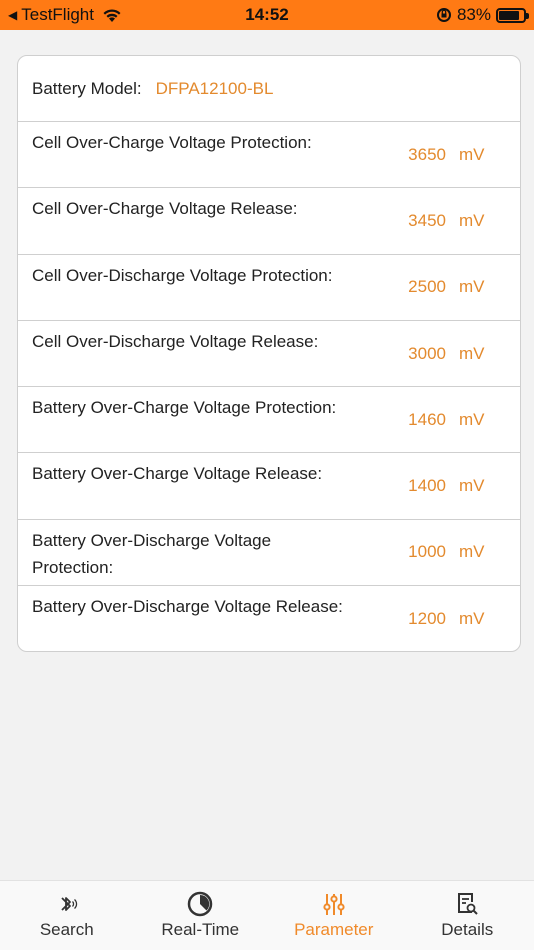 This screenshot has height=950, width=534. I want to click on sliders-icon, so click(334, 904).